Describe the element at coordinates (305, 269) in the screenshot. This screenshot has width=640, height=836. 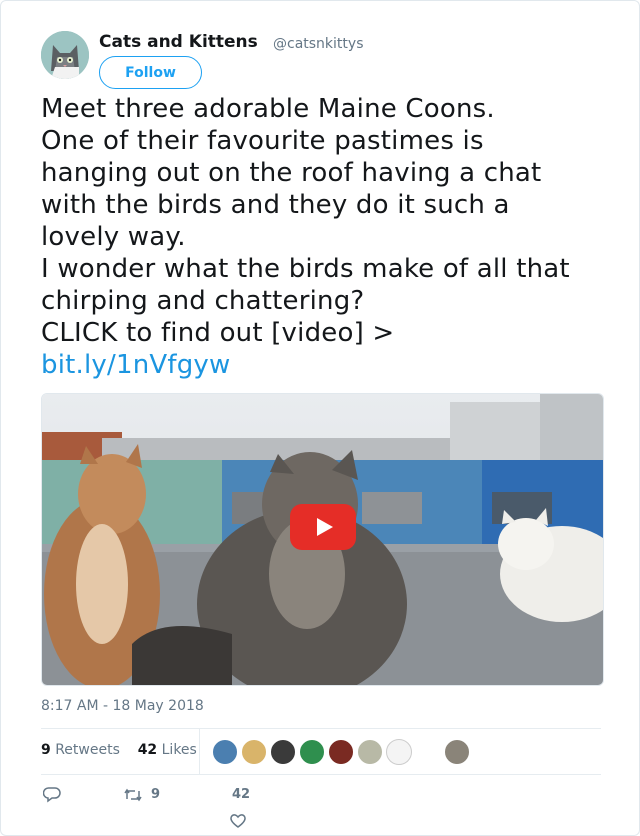
I see `tweet-line: I wonder what the birds make of all that` at that location.